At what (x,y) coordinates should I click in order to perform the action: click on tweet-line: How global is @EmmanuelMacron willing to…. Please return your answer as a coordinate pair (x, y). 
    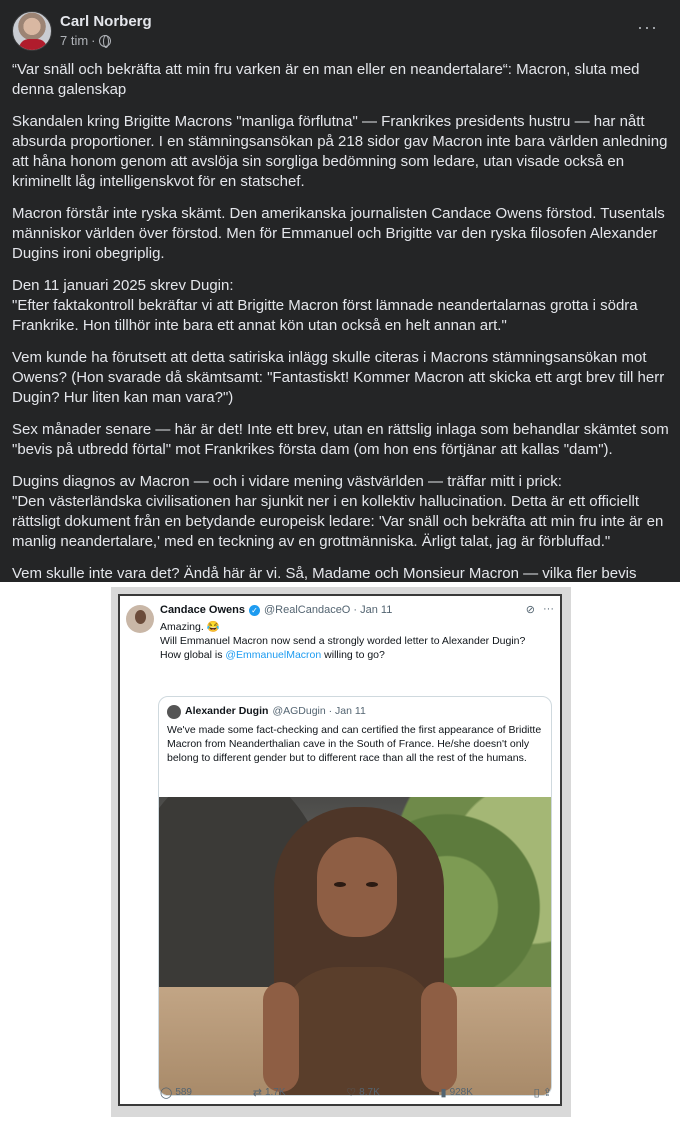
    Looking at the image, I should click on (357, 655).